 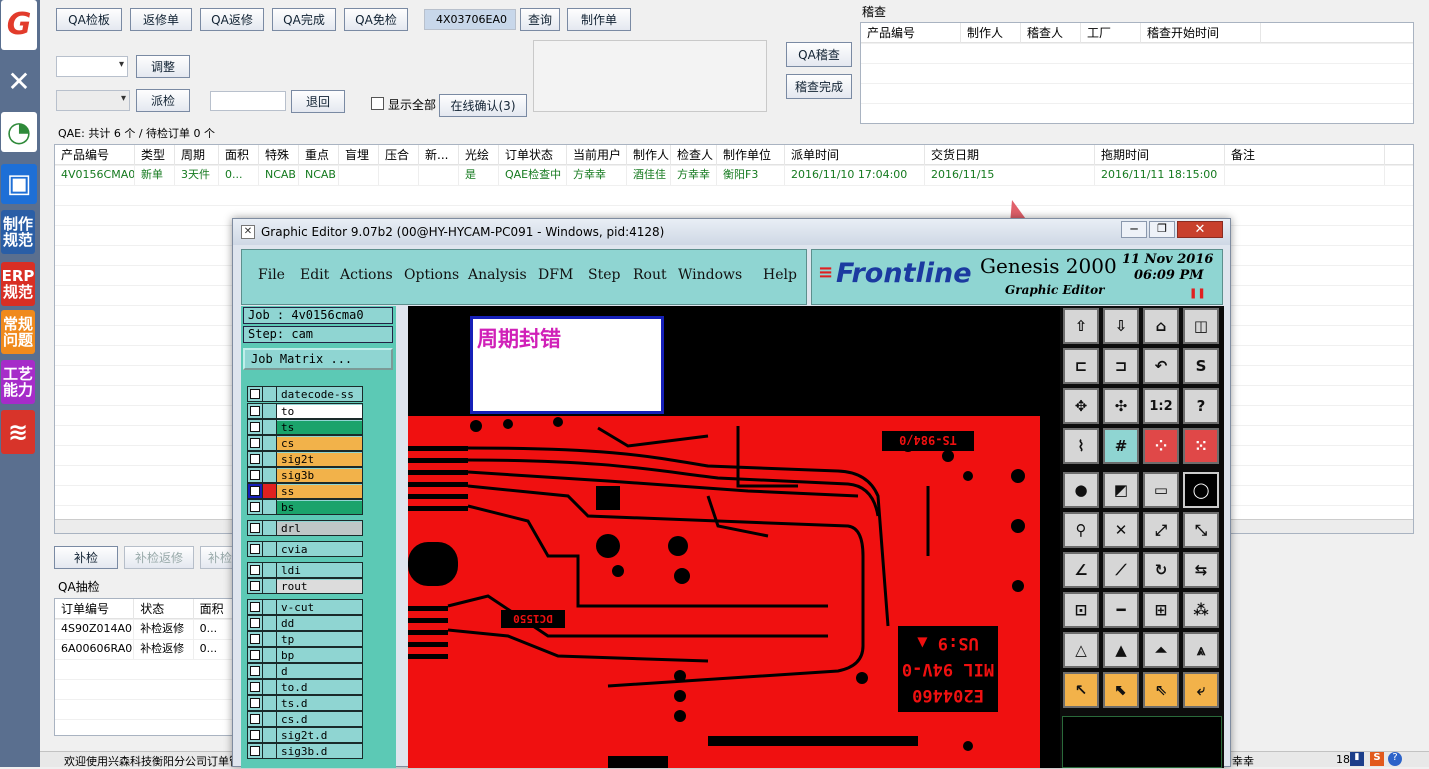 What do you see at coordinates (1201, 530) in the screenshot?
I see `tool-move-icon: ⤡` at bounding box center [1201, 530].